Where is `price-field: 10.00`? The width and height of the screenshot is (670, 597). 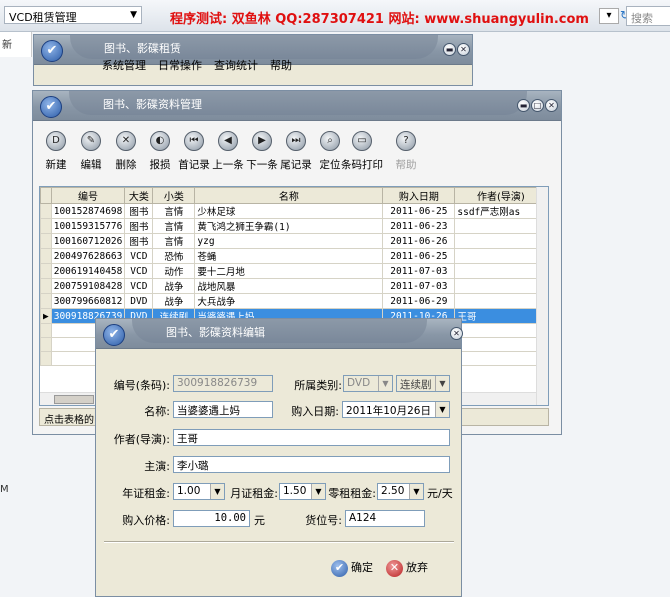 price-field: 10.00 is located at coordinates (211, 518).